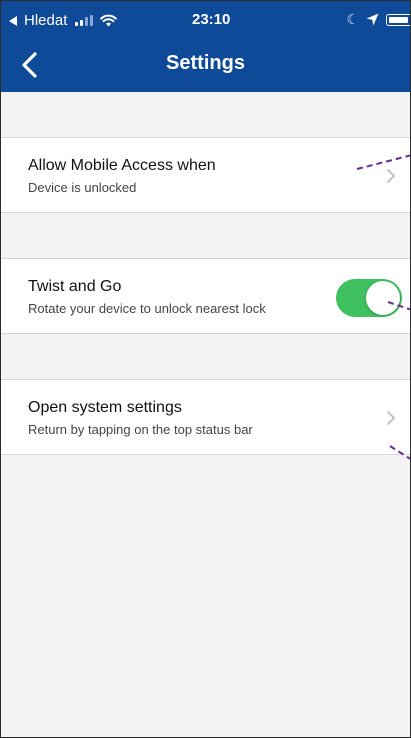 The height and width of the screenshot is (738, 411). I want to click on setting-title: Twist and Go, so click(75, 286).